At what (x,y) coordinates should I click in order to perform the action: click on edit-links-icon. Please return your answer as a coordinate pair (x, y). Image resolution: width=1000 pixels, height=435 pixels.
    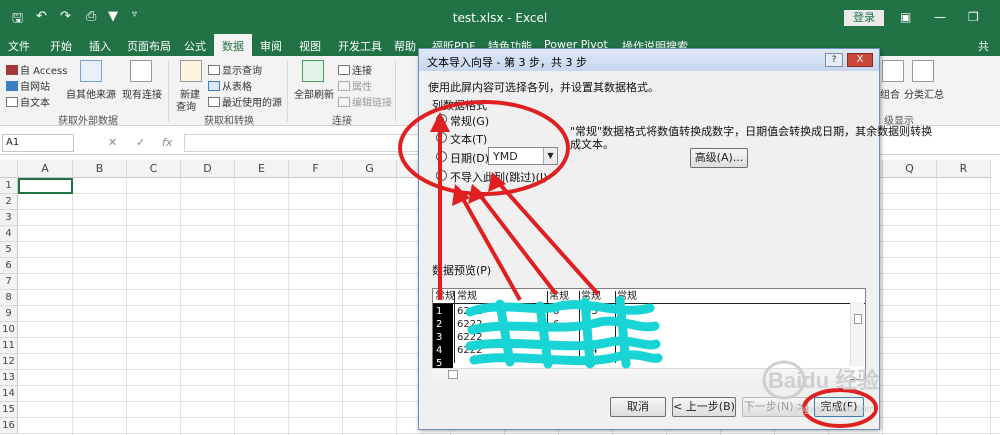
    Looking at the image, I should click on (344, 102).